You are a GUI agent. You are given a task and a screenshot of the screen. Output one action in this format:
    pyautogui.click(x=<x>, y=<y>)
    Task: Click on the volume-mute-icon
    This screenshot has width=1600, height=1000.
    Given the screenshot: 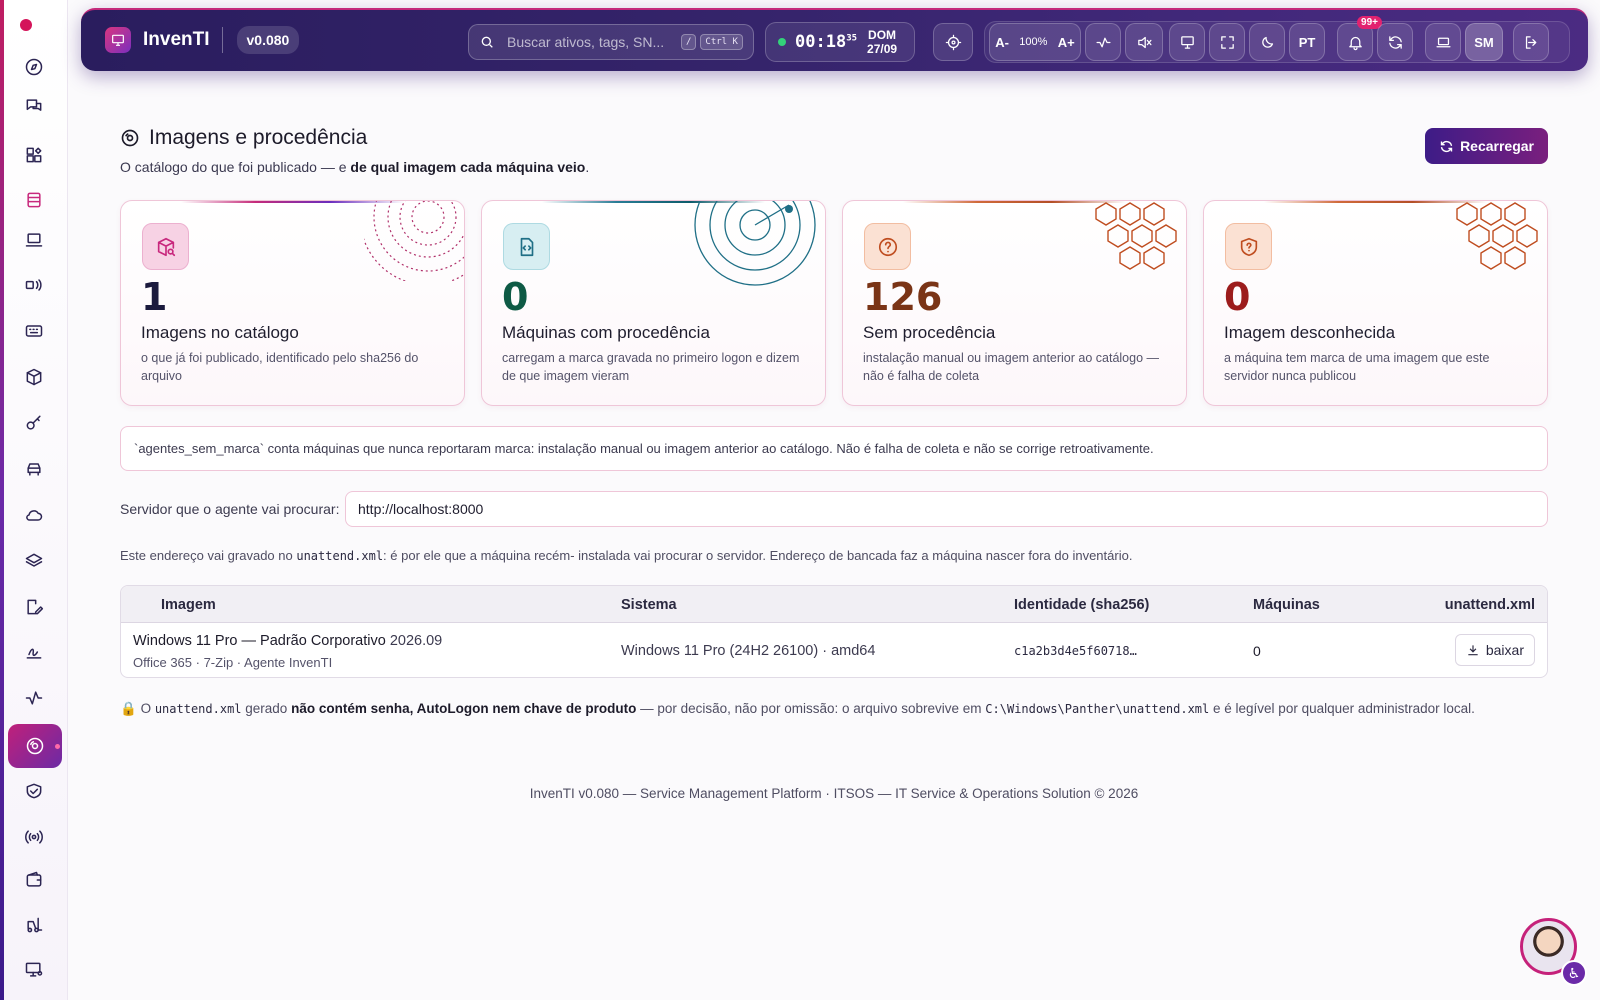 What is the action you would take?
    pyautogui.click(x=1144, y=42)
    